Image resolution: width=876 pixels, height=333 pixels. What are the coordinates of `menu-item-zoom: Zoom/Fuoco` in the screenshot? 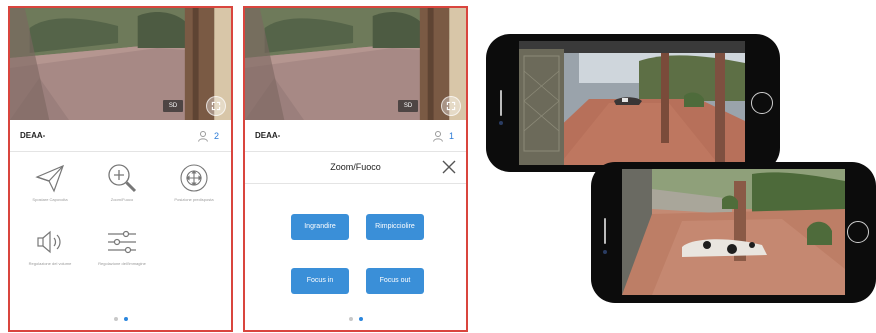 It's located at (122, 182).